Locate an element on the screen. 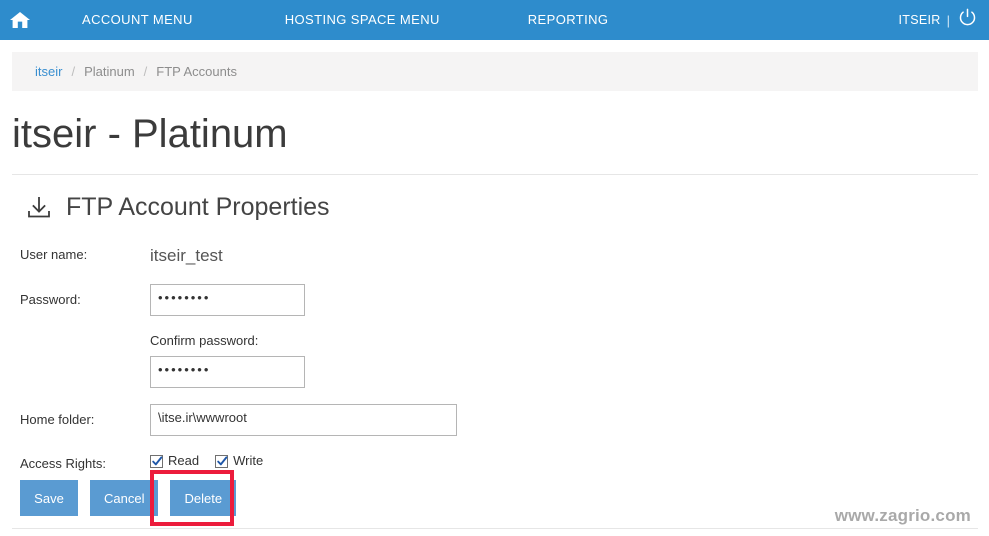 Image resolution: width=989 pixels, height=536 pixels. cancel-button: Cancel is located at coordinates (124, 498).